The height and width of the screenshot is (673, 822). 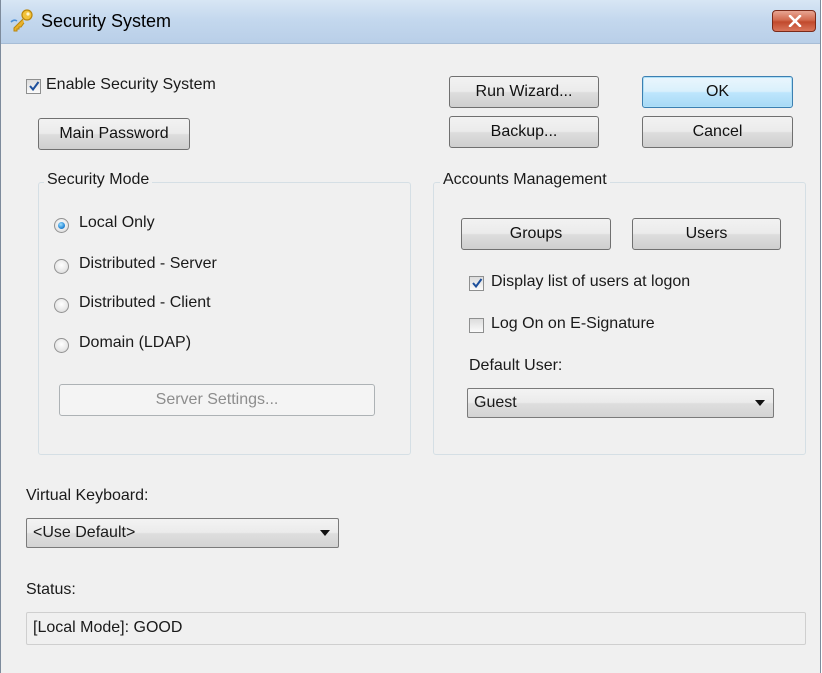 I want to click on cancel-button: Cancel, so click(x=717, y=132).